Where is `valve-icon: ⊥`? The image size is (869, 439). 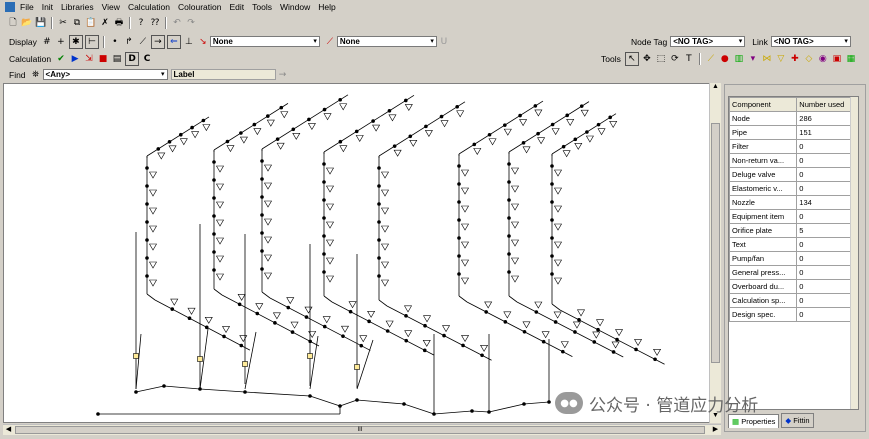
valve-icon: ⊥ is located at coordinates (189, 42).